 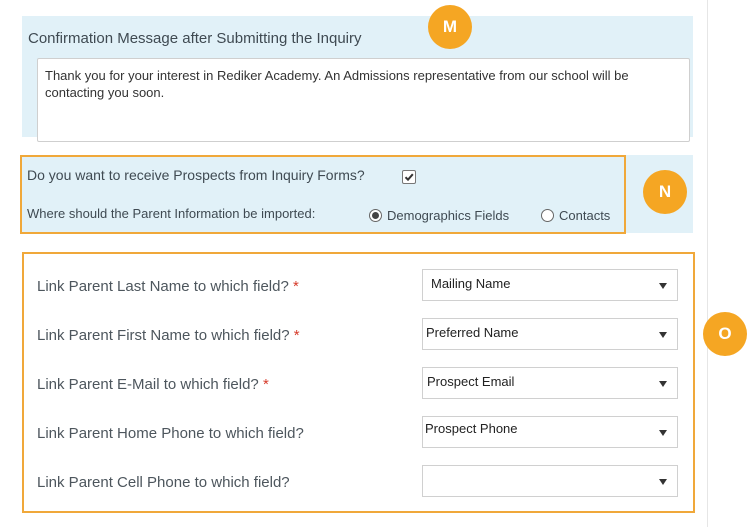 I want to click on mapping-select-last-name: Mailing Name, so click(x=550, y=285).